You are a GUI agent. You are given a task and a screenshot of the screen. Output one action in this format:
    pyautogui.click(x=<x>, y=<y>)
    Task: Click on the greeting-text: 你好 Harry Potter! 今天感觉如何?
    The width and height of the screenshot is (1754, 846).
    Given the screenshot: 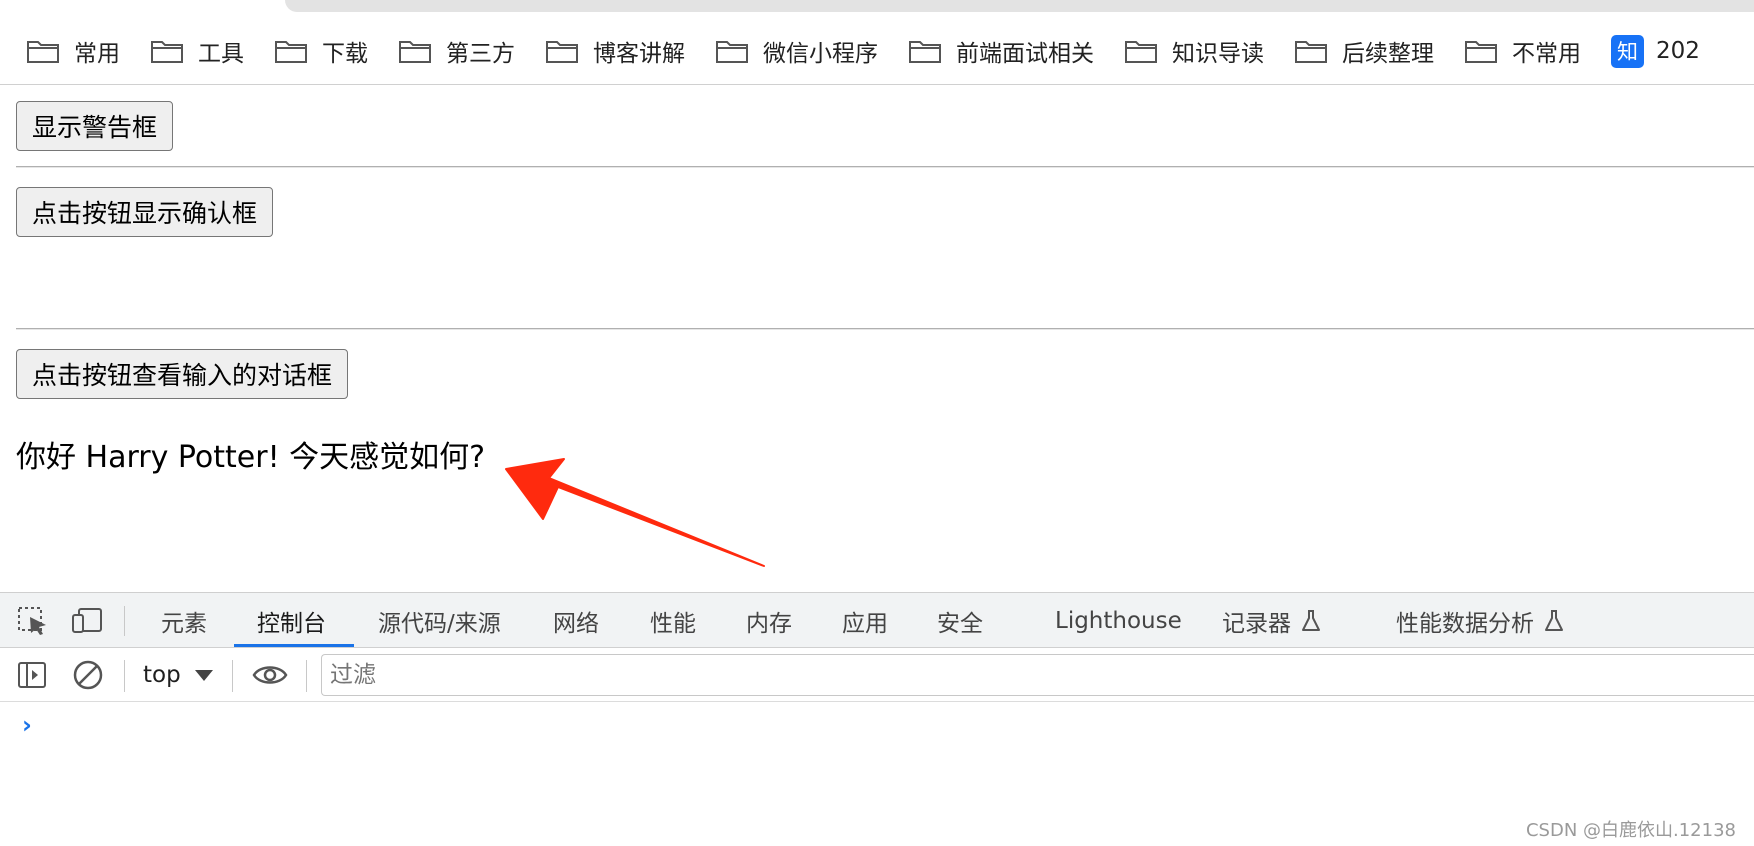 What is the action you would take?
    pyautogui.click(x=251, y=457)
    